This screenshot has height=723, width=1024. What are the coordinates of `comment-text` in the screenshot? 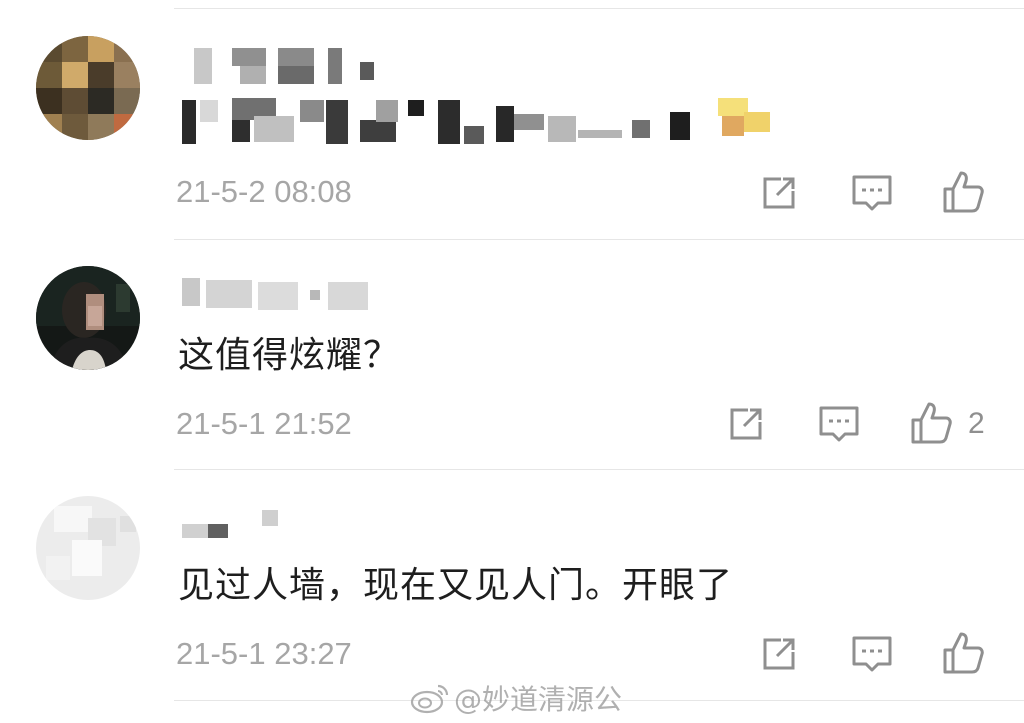 It's located at (478, 122).